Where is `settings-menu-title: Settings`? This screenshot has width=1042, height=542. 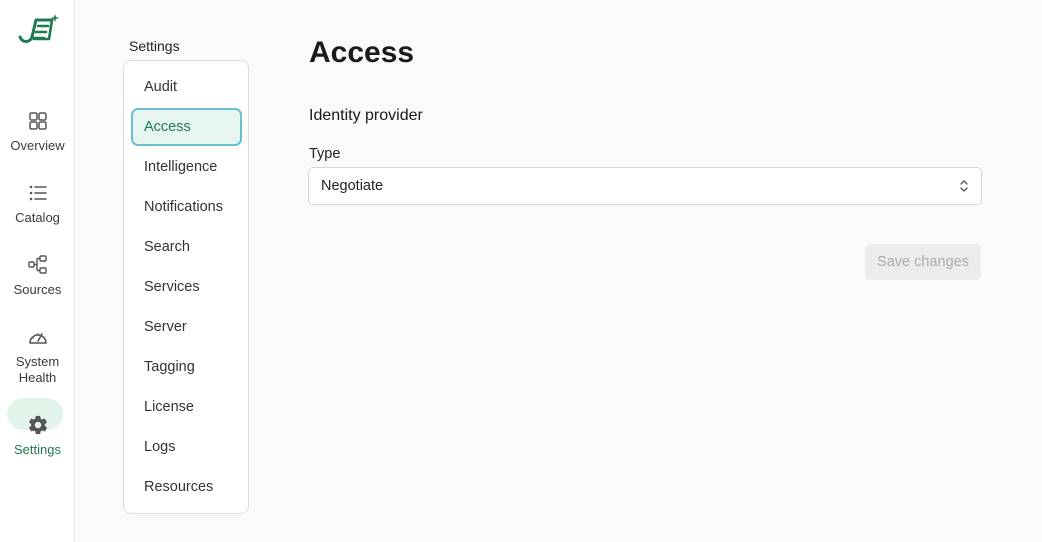 settings-menu-title: Settings is located at coordinates (154, 46).